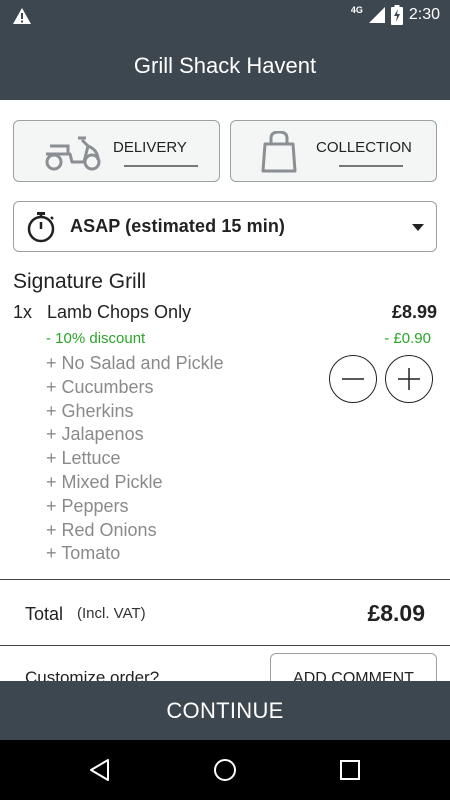 The height and width of the screenshot is (800, 450). What do you see at coordinates (90, 410) in the screenshot?
I see `list-item: + Gherkins` at bounding box center [90, 410].